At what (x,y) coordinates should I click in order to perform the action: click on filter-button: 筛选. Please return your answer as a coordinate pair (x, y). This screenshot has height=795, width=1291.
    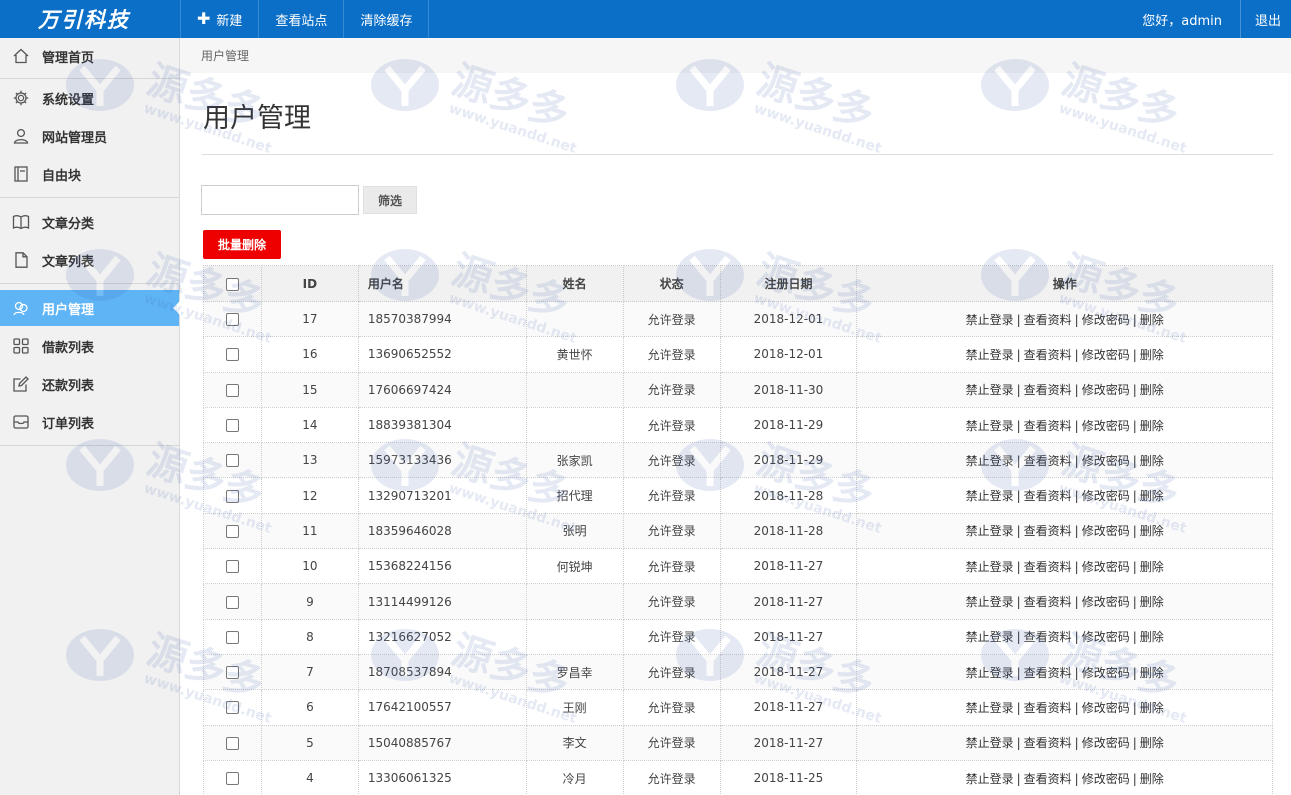
    Looking at the image, I should click on (390, 200).